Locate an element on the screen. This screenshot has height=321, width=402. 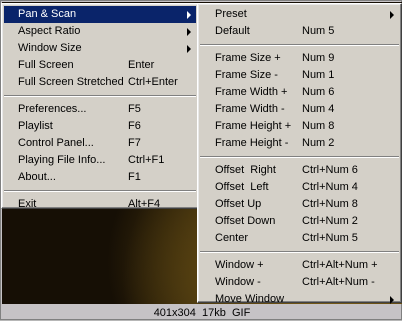
menu-item-aspect-ratio: Aspect Ratio is located at coordinates (100, 31).